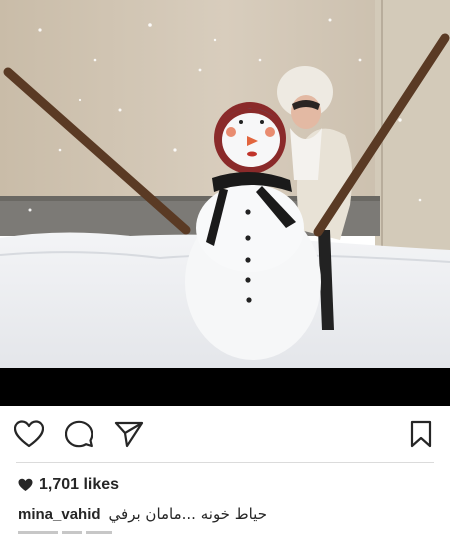  I want to click on post-caption: mina_vahid حیاط خونه ...مامان برفي, so click(228, 514).